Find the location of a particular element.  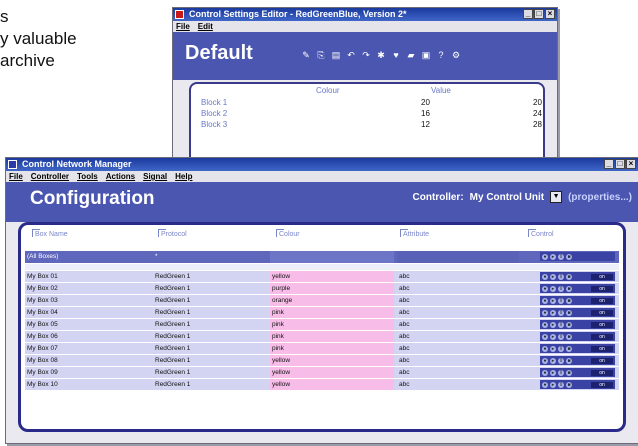

table-row: My Box 05 RedGreen 1 pink abc ● ▸ ‖ ■ on is located at coordinates (322, 325).